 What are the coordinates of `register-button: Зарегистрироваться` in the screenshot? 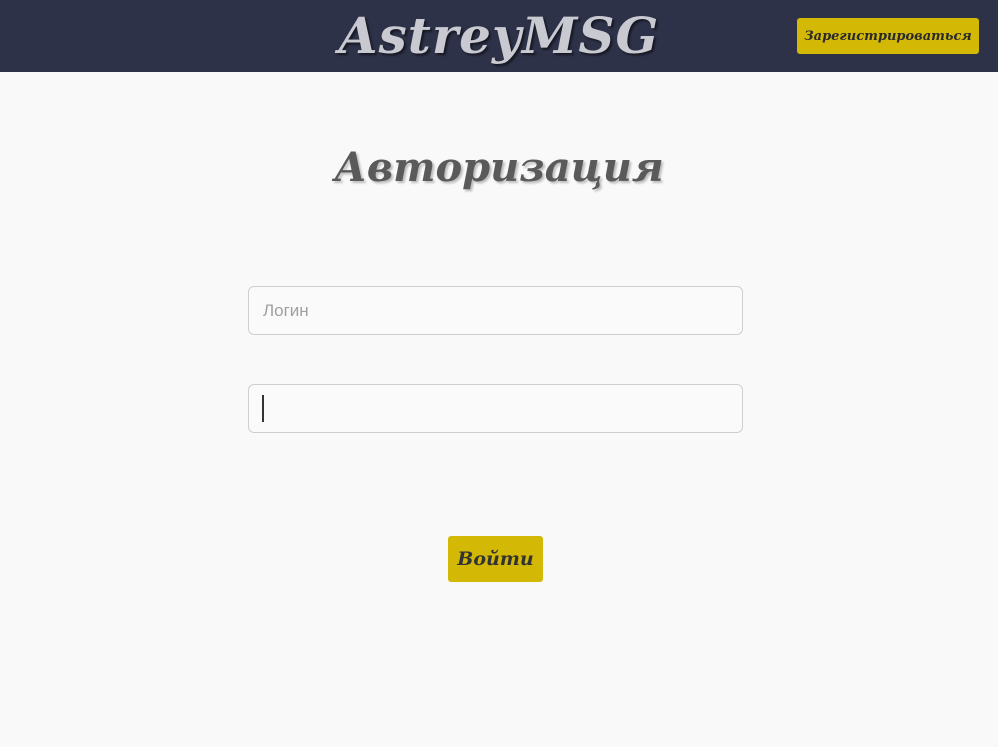 It's located at (888, 36).